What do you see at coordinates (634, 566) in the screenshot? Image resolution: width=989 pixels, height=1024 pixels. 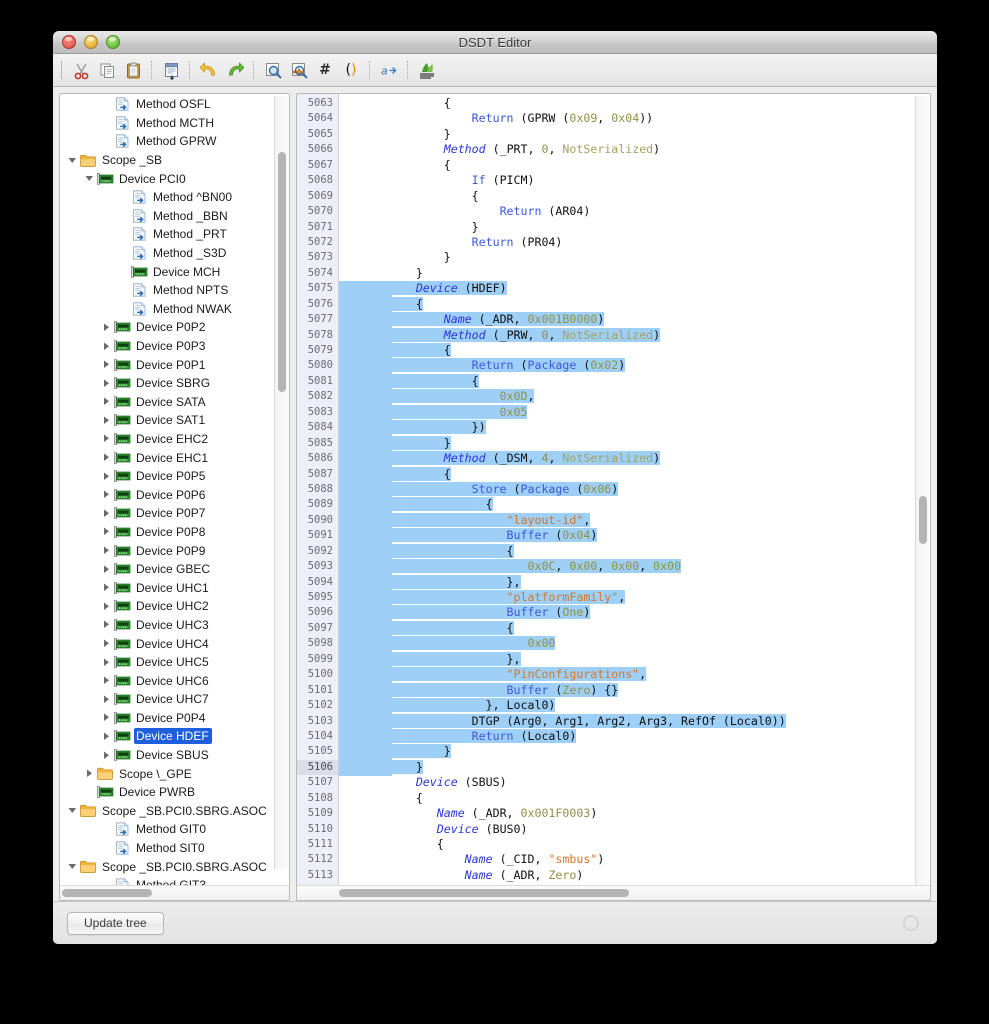 I see `code-line: 0x0C, 0x00, 0x00, 0x00` at bounding box center [634, 566].